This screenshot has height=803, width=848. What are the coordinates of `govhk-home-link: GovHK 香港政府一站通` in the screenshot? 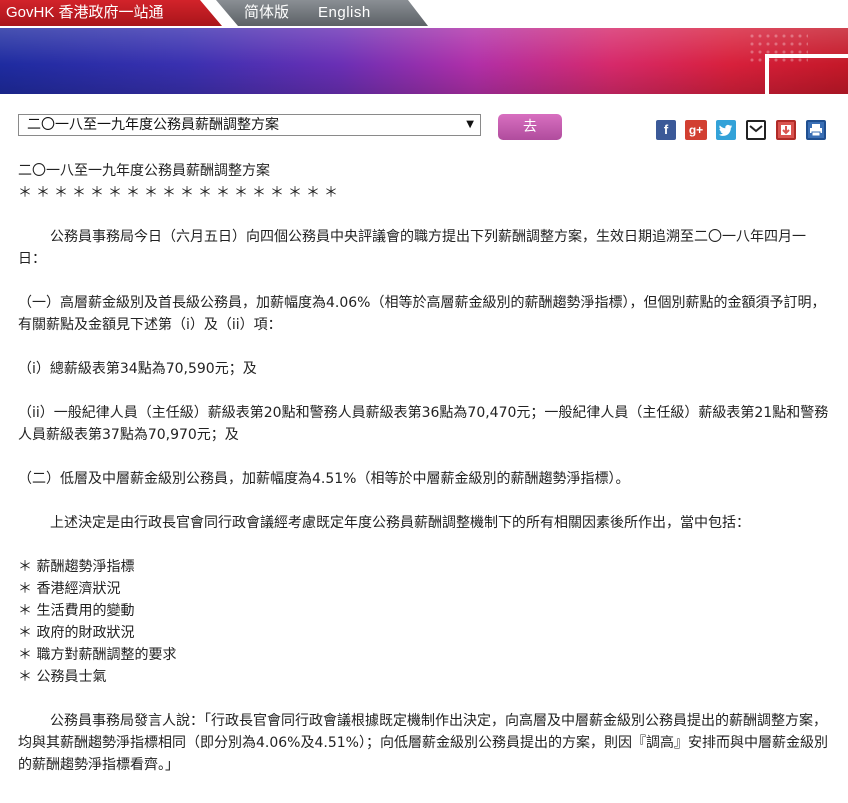 It's located at (111, 13).